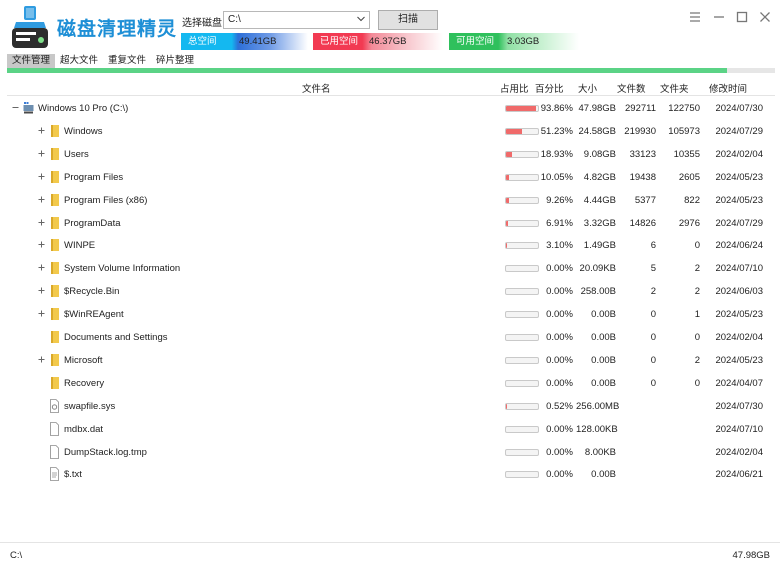  I want to click on collapse-icon, so click(15, 107).